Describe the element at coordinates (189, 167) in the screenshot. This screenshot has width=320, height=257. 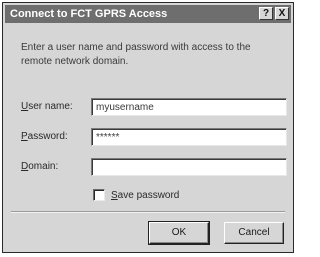
I see `domain-input` at that location.